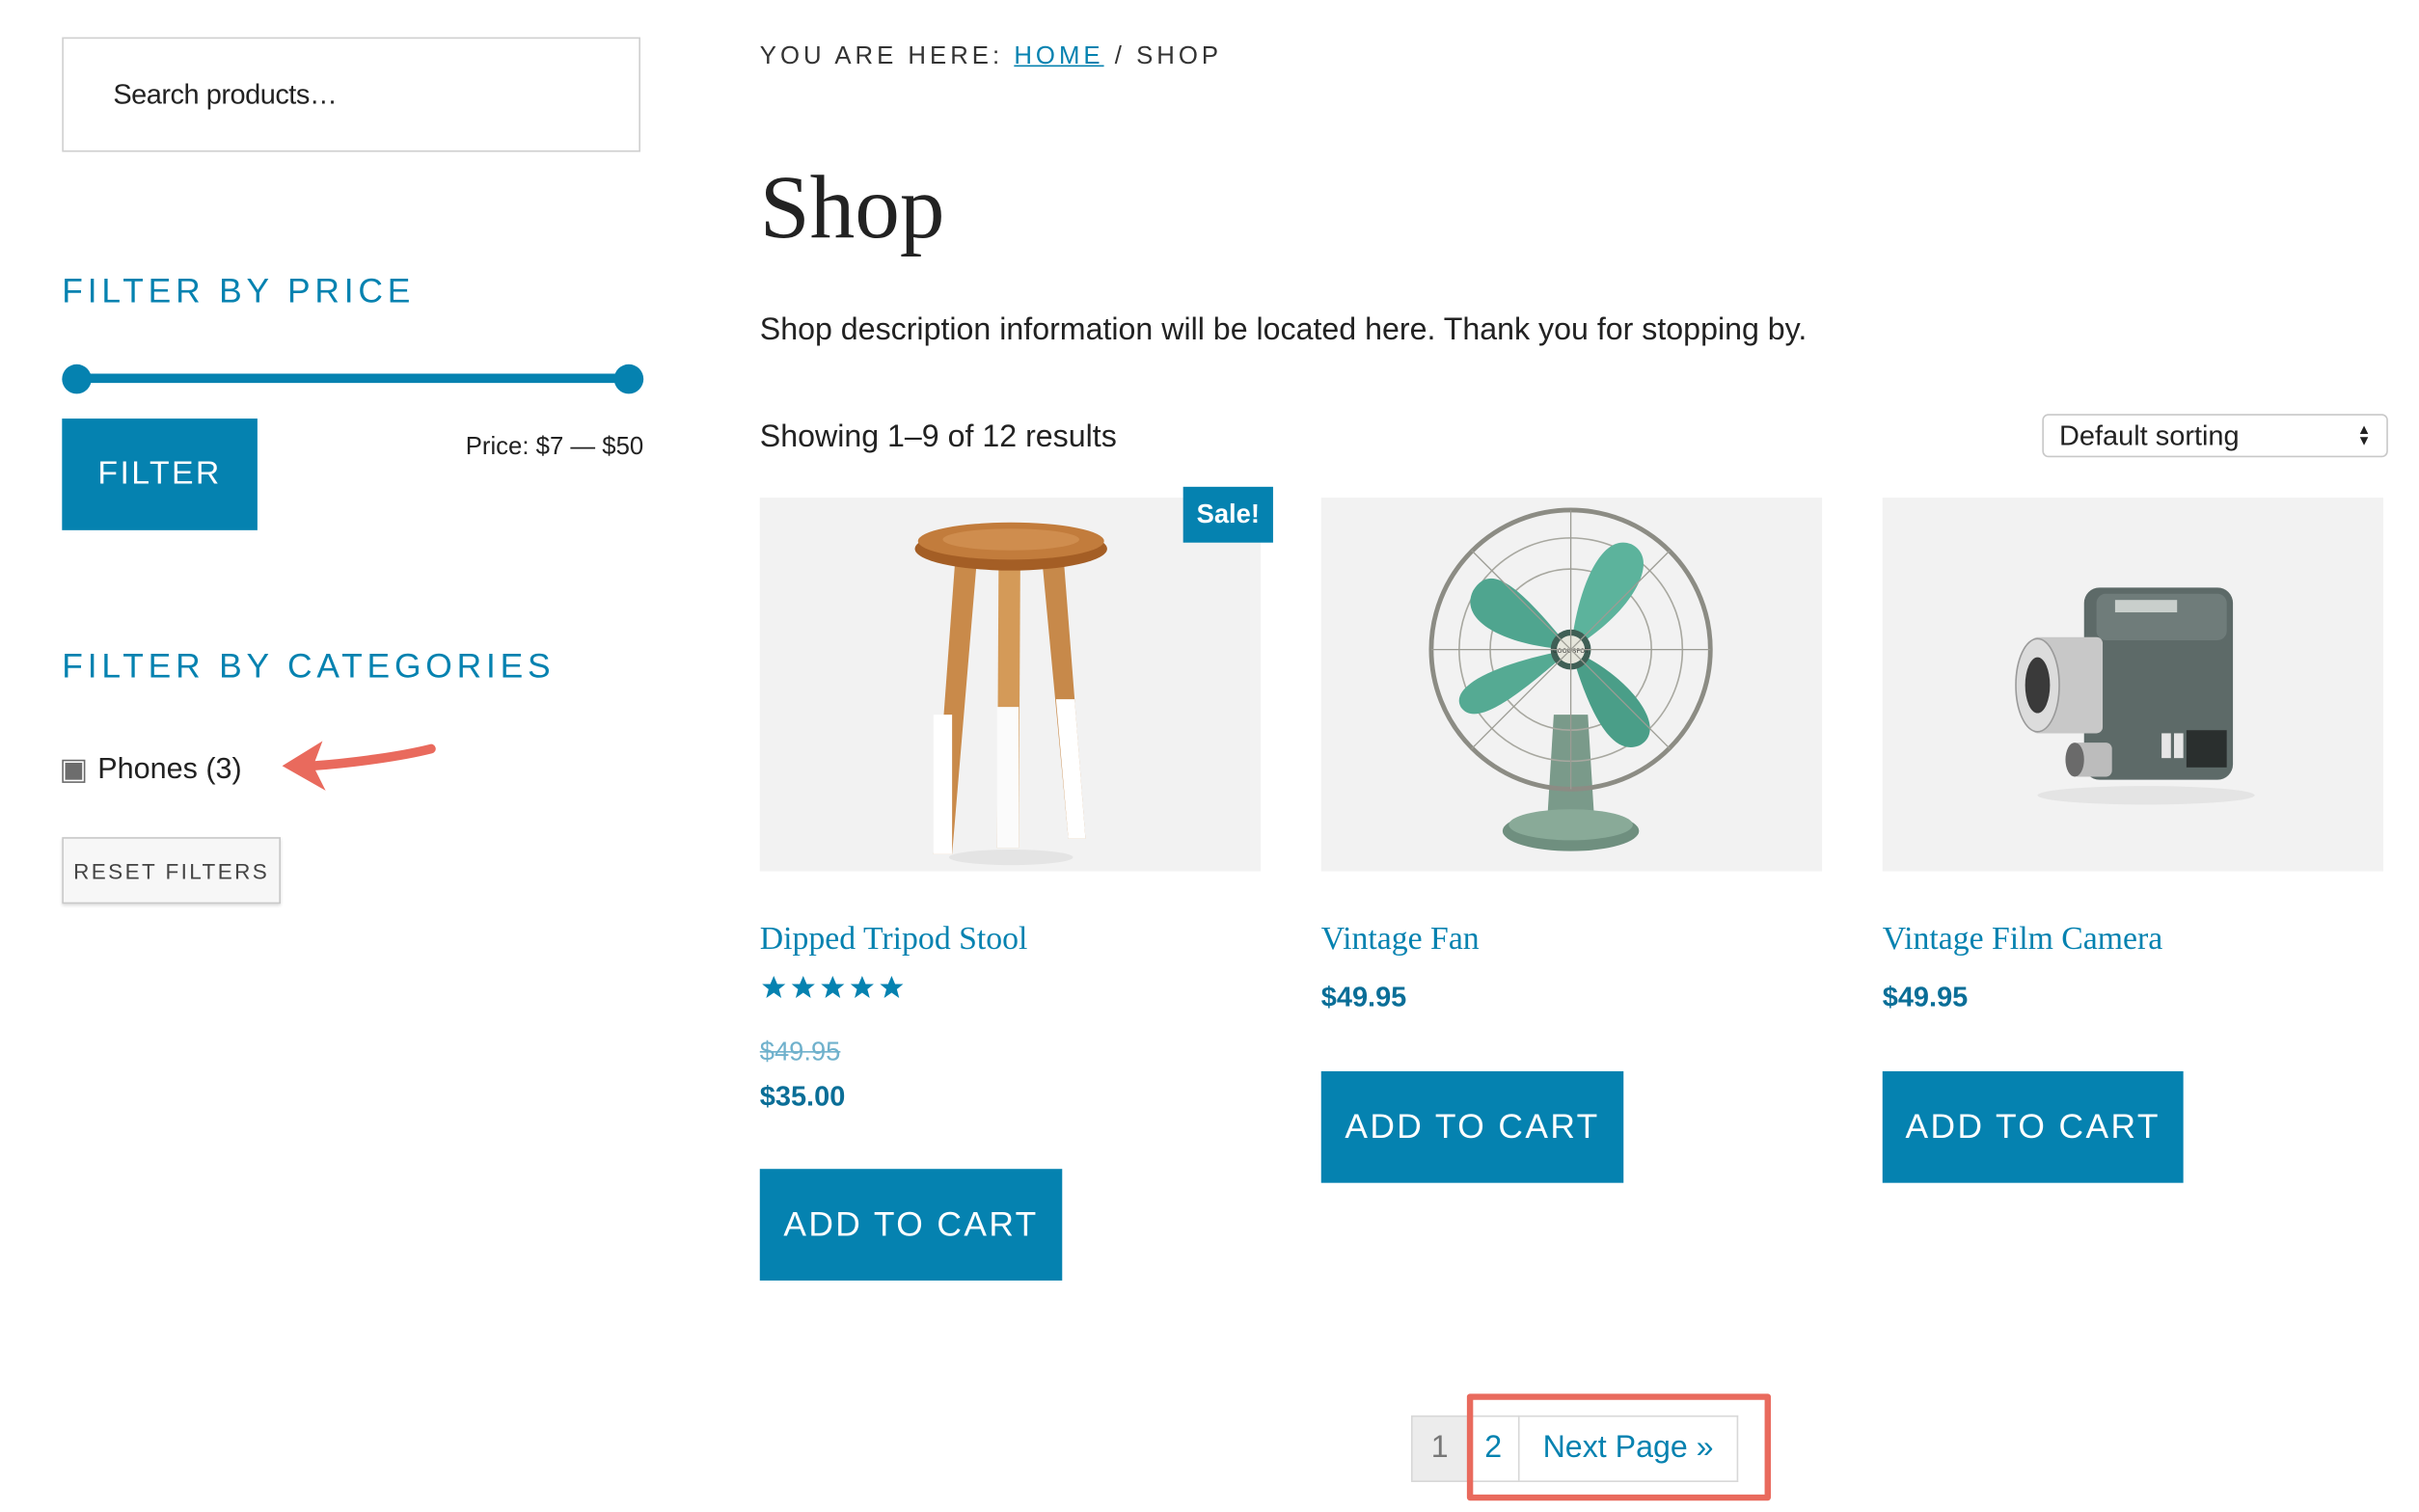 Image resolution: width=2419 pixels, height=1512 pixels. Describe the element at coordinates (239, 290) in the screenshot. I see `filter-by-price-title: FILTER BY PRICE` at that location.